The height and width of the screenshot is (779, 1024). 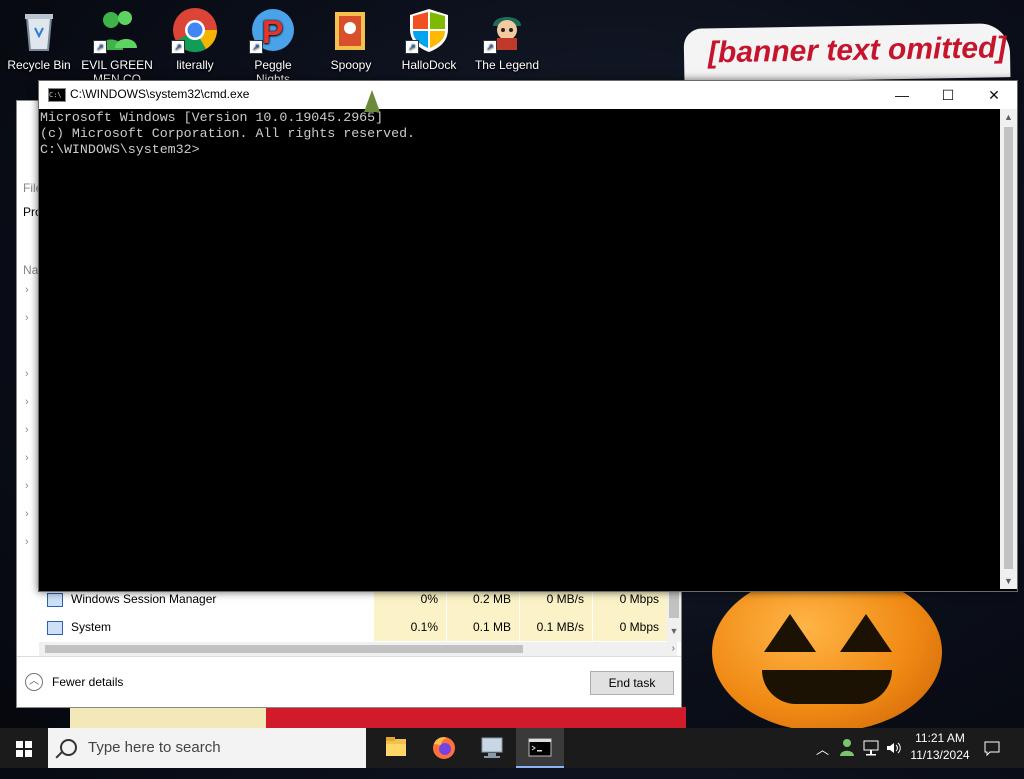 What do you see at coordinates (857, 50) in the screenshot?
I see `banner-text: [banner text omitted]` at bounding box center [857, 50].